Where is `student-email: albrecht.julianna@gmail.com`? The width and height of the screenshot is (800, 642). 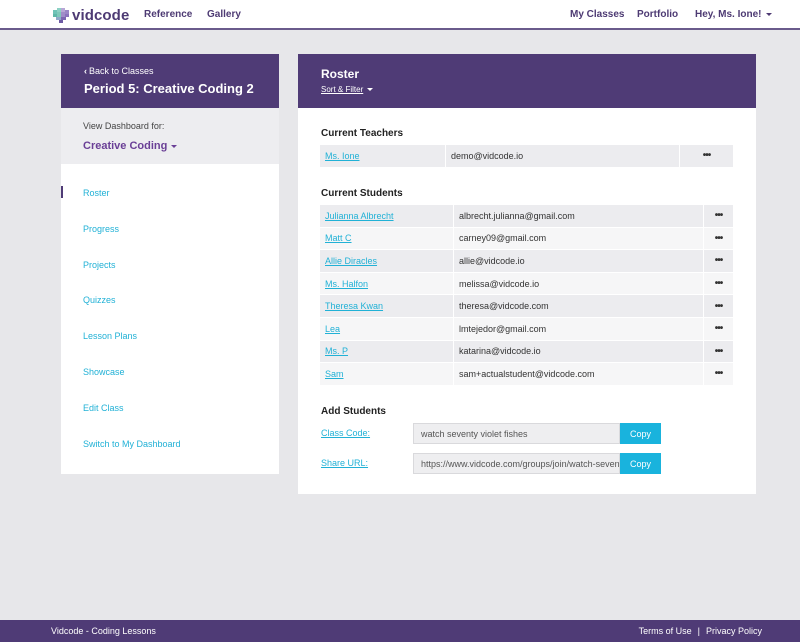 student-email: albrecht.julianna@gmail.com is located at coordinates (579, 216).